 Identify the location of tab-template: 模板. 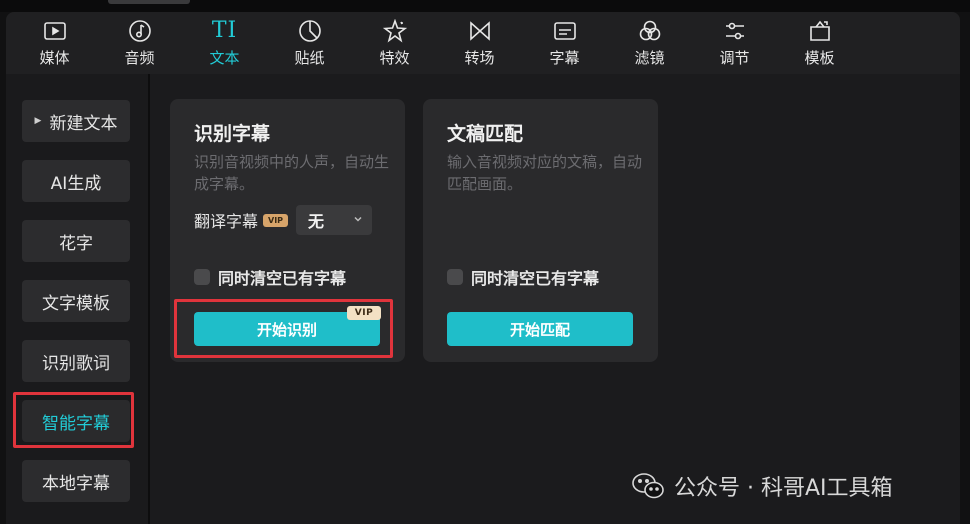
(819, 43).